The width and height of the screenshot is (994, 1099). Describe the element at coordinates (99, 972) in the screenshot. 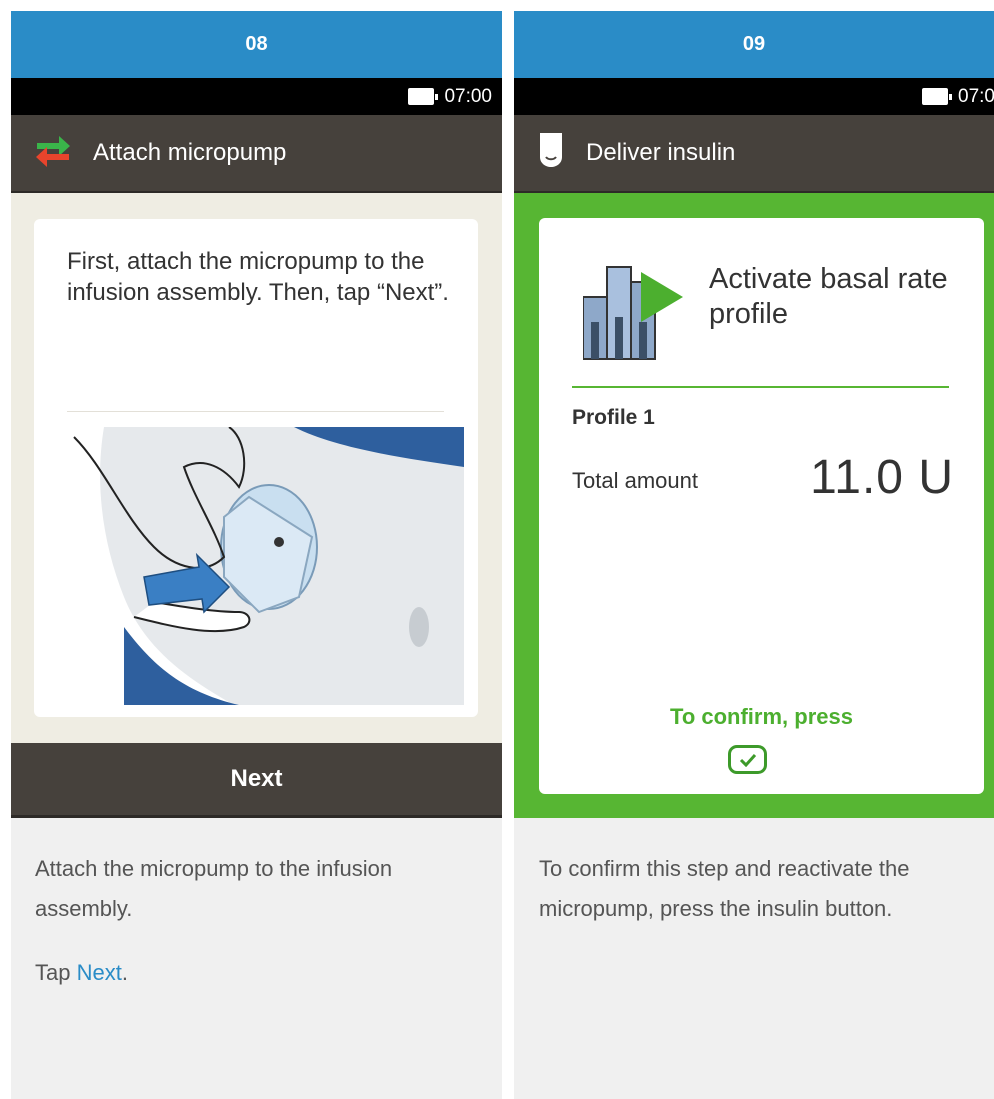

I see `next-link: Next` at that location.